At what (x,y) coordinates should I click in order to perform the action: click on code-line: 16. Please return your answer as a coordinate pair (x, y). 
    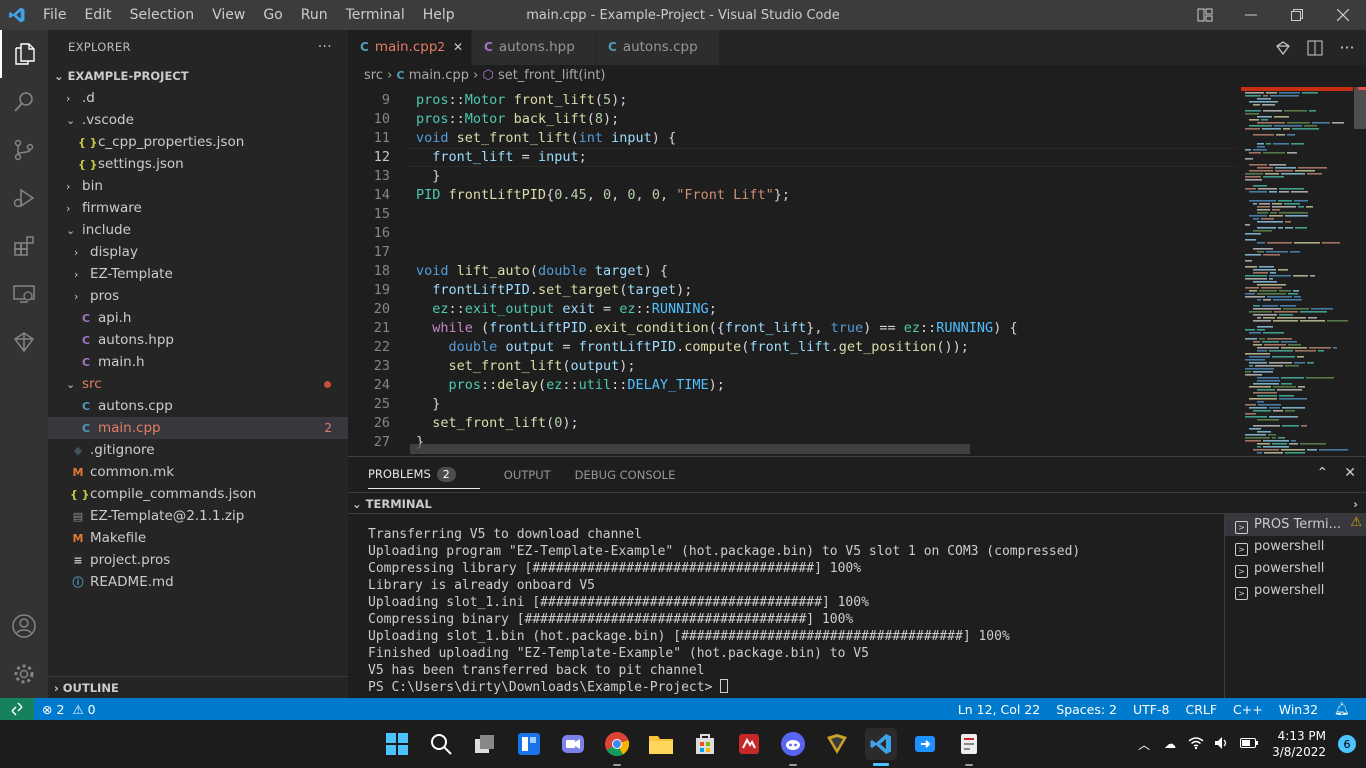
    Looking at the image, I should click on (793, 233).